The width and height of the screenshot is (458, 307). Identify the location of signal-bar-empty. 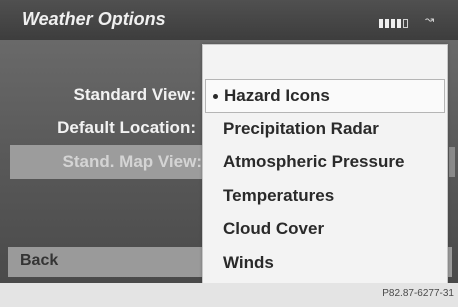
(405, 23).